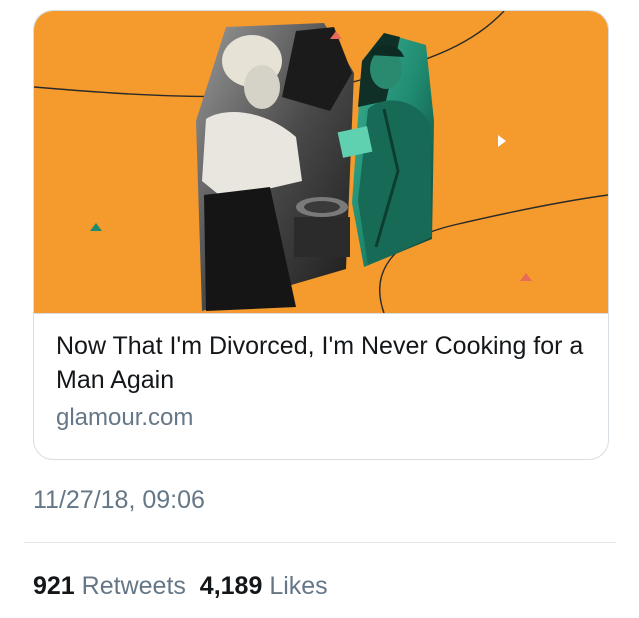 This screenshot has height=618, width=639. Describe the element at coordinates (231, 586) in the screenshot. I see `likes-count: 4,189` at that location.